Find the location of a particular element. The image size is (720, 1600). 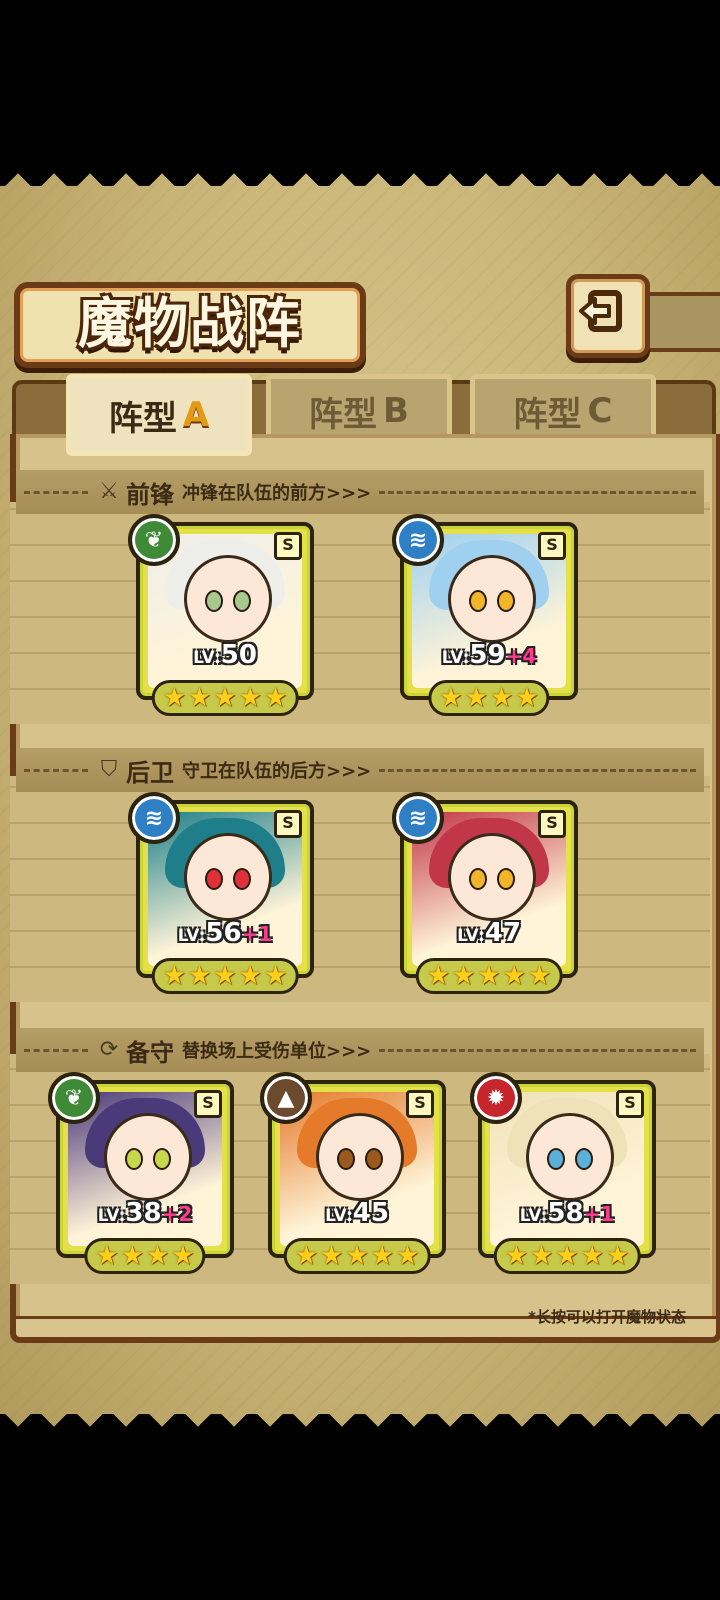

top-torn-edge is located at coordinates (360, 173).